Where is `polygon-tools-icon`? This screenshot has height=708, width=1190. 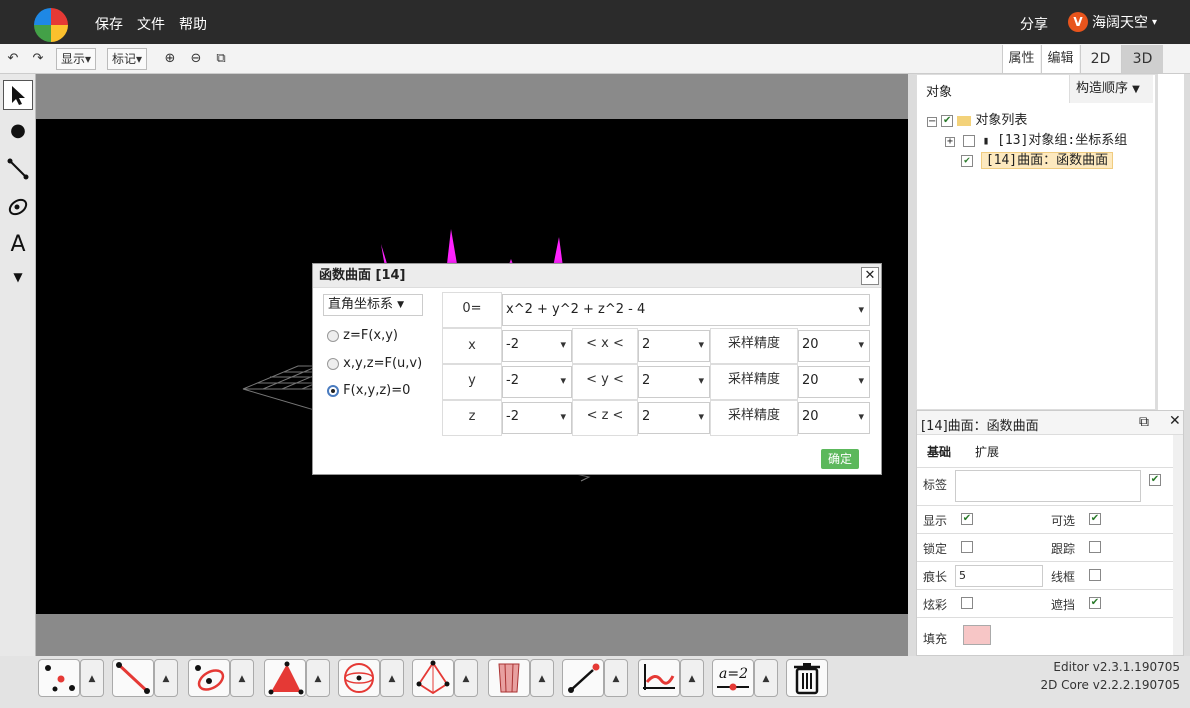 polygon-tools-icon is located at coordinates (285, 678).